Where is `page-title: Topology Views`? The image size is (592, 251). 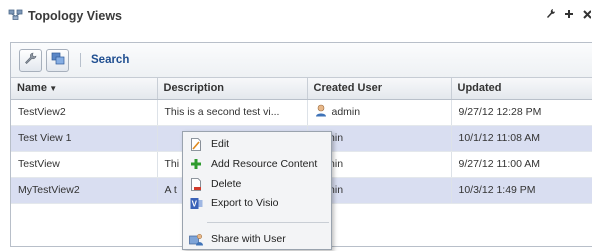
page-title: Topology Views is located at coordinates (75, 16).